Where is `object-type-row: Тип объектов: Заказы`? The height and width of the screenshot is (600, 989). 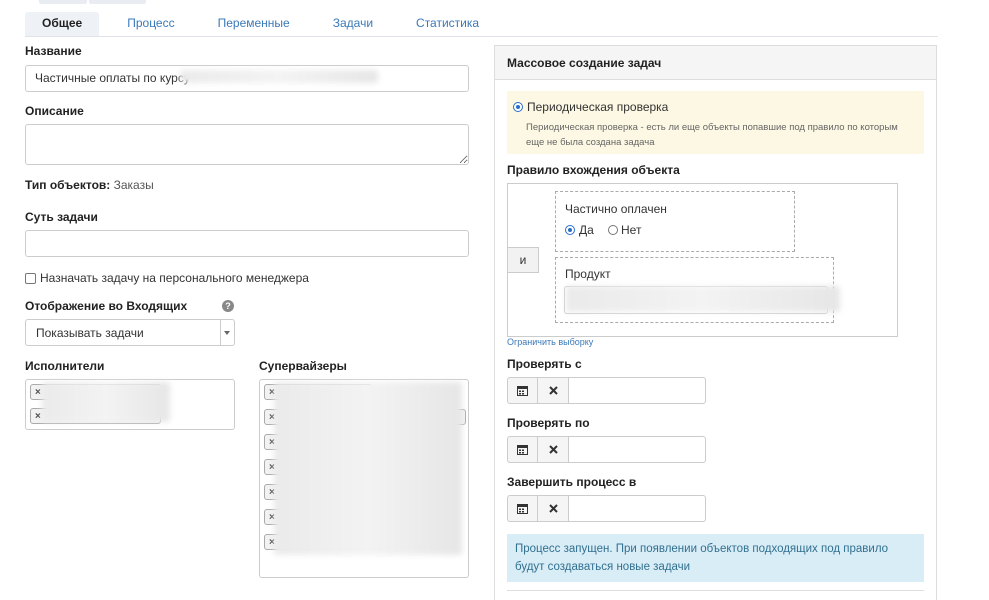 object-type-row: Тип объектов: Заказы is located at coordinates (89, 185).